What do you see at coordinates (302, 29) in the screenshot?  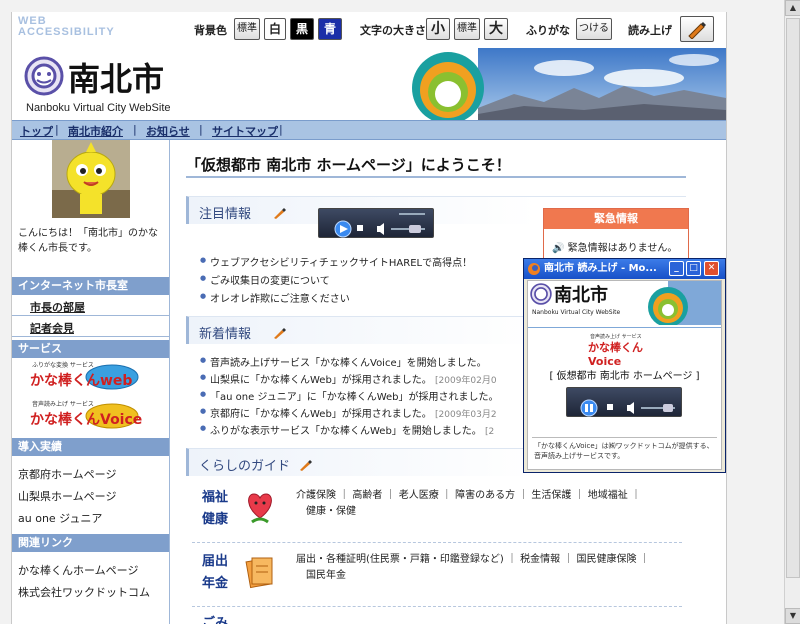 I see `bg-black-button: 黒` at bounding box center [302, 29].